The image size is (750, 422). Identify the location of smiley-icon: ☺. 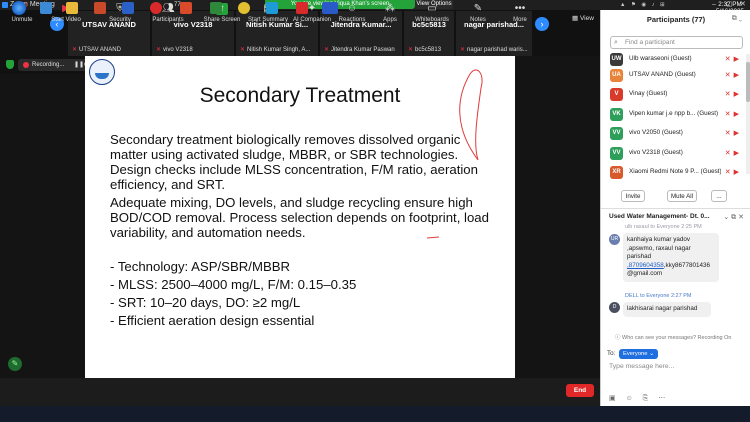
(352, 8).